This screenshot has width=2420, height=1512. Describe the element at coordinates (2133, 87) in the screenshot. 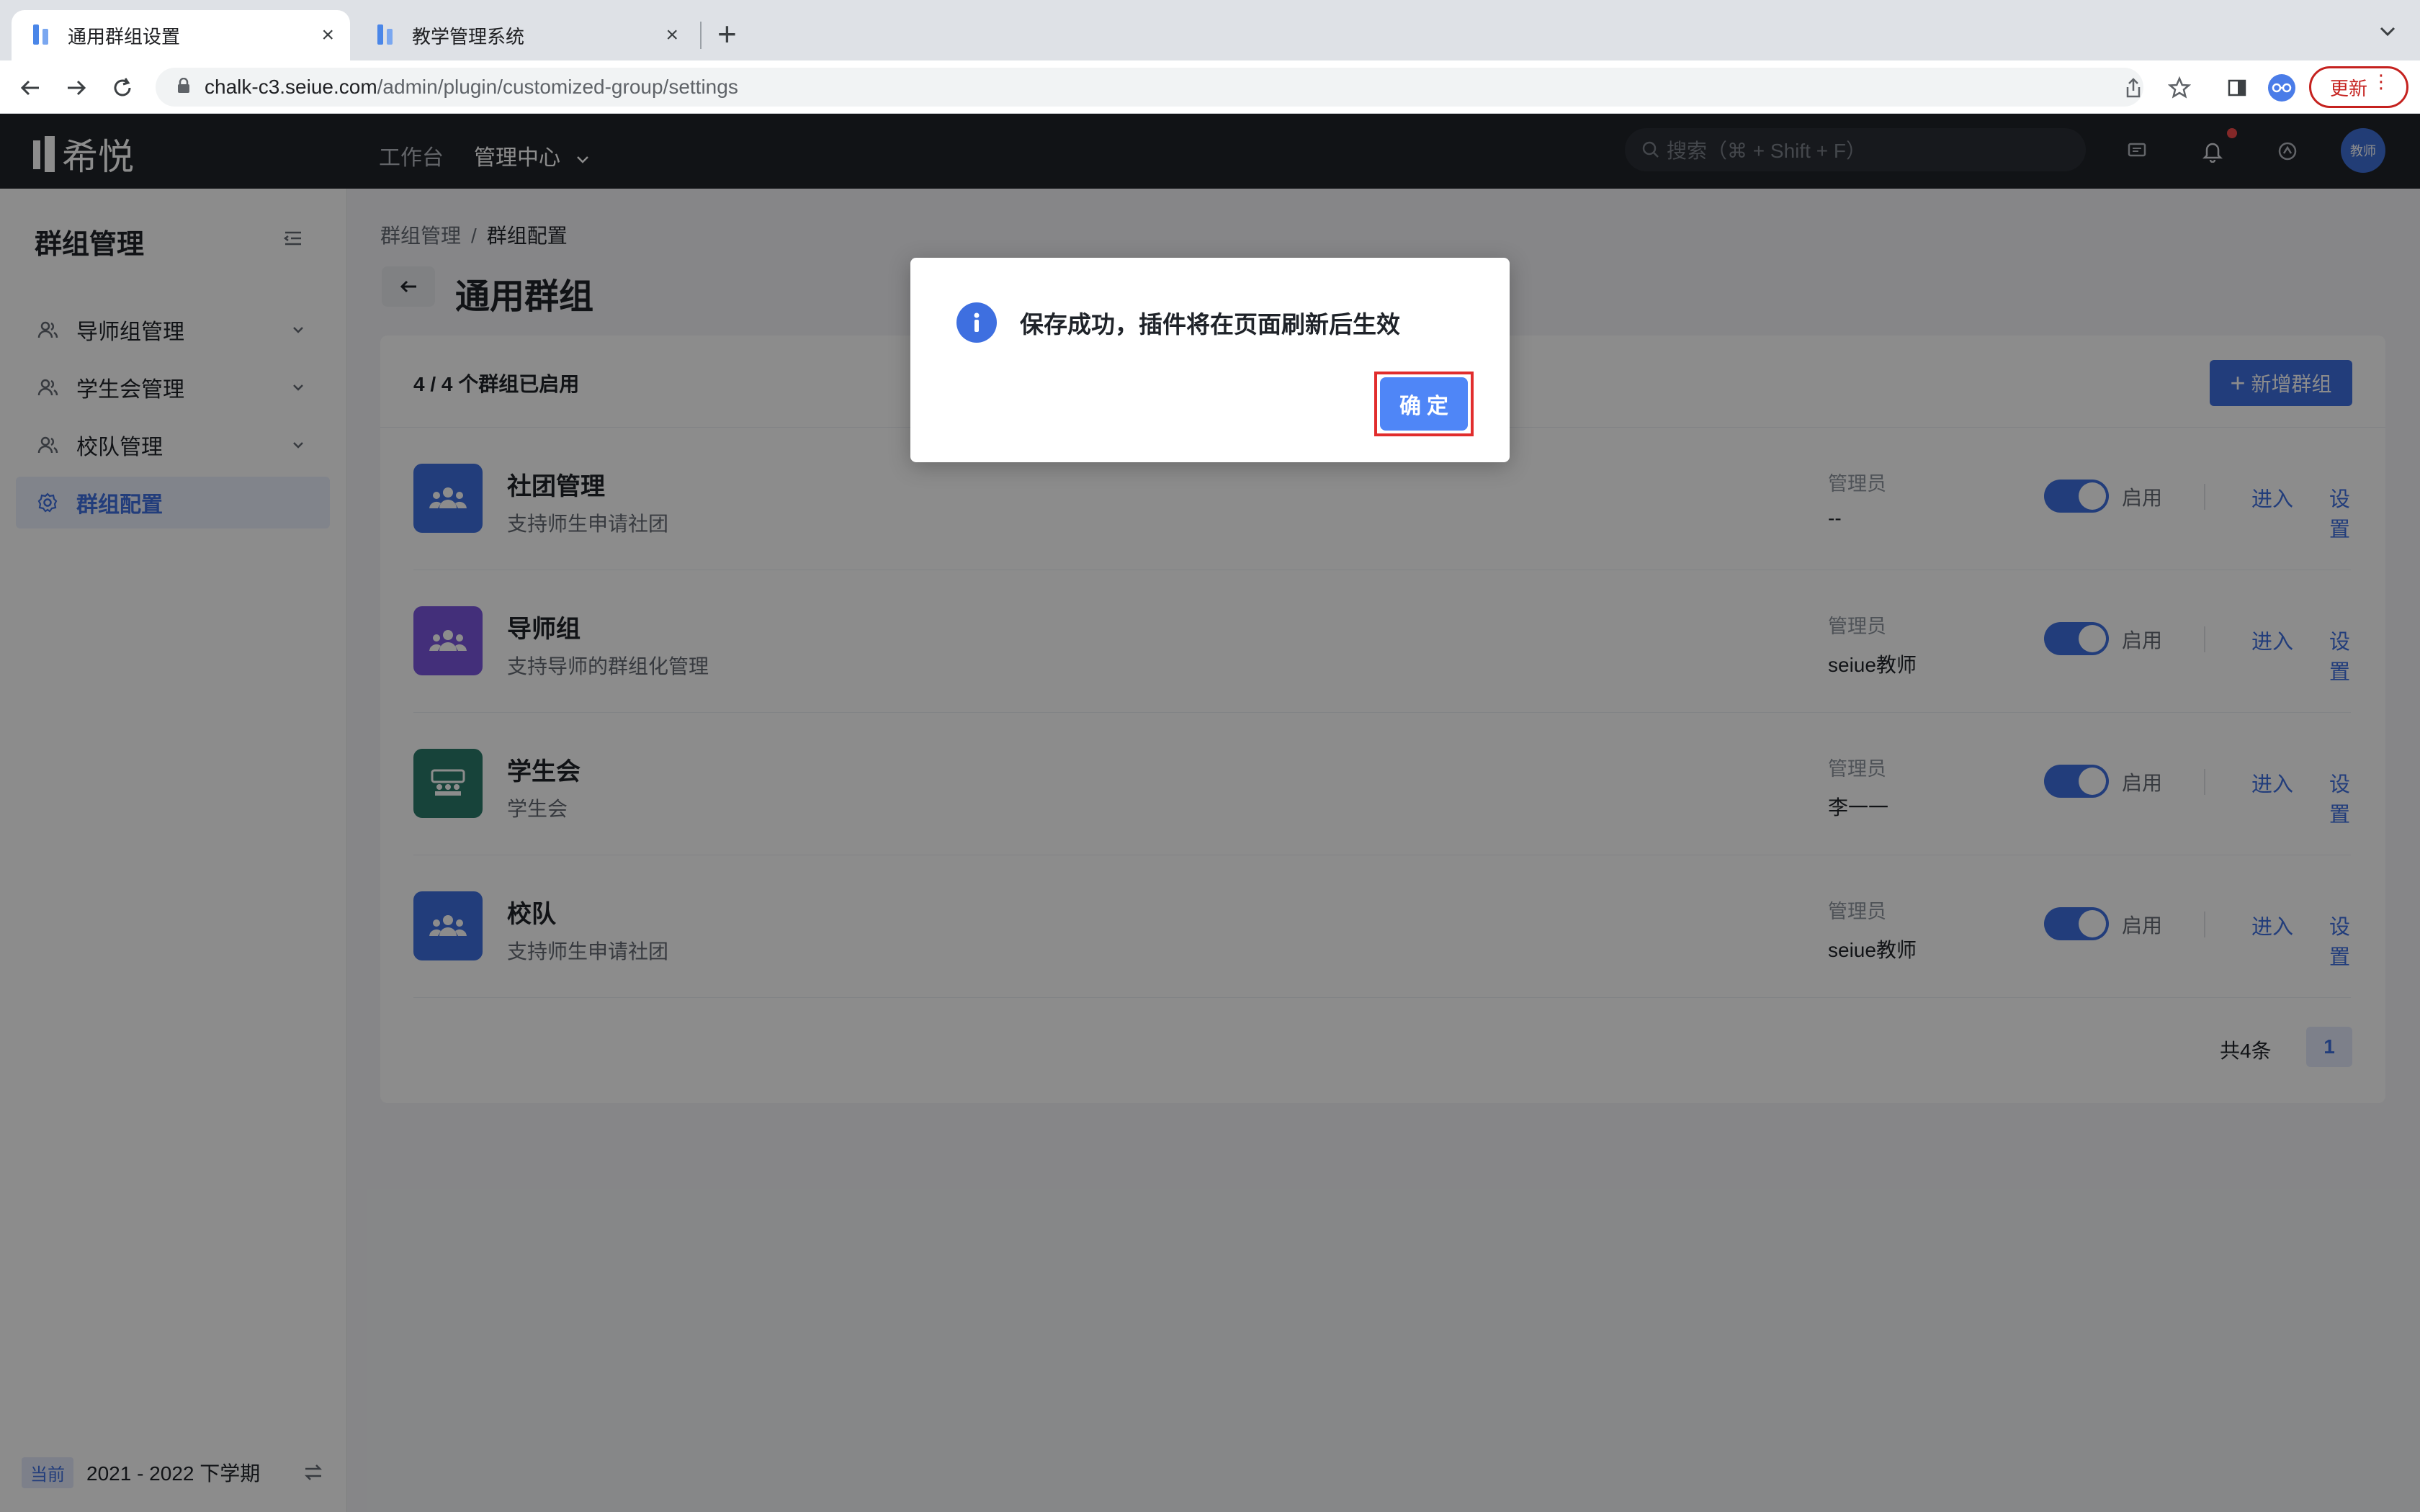

I see `share-icon` at that location.